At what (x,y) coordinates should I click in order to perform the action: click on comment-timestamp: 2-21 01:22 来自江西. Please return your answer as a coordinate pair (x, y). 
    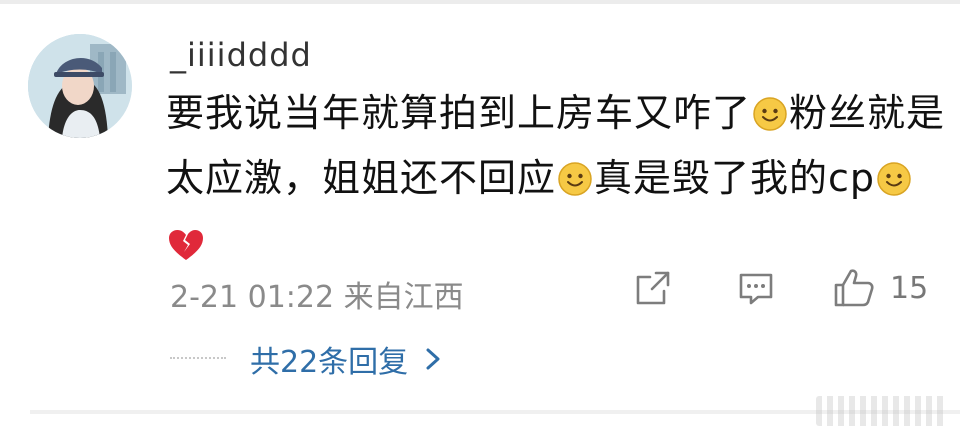
    Looking at the image, I should click on (317, 297).